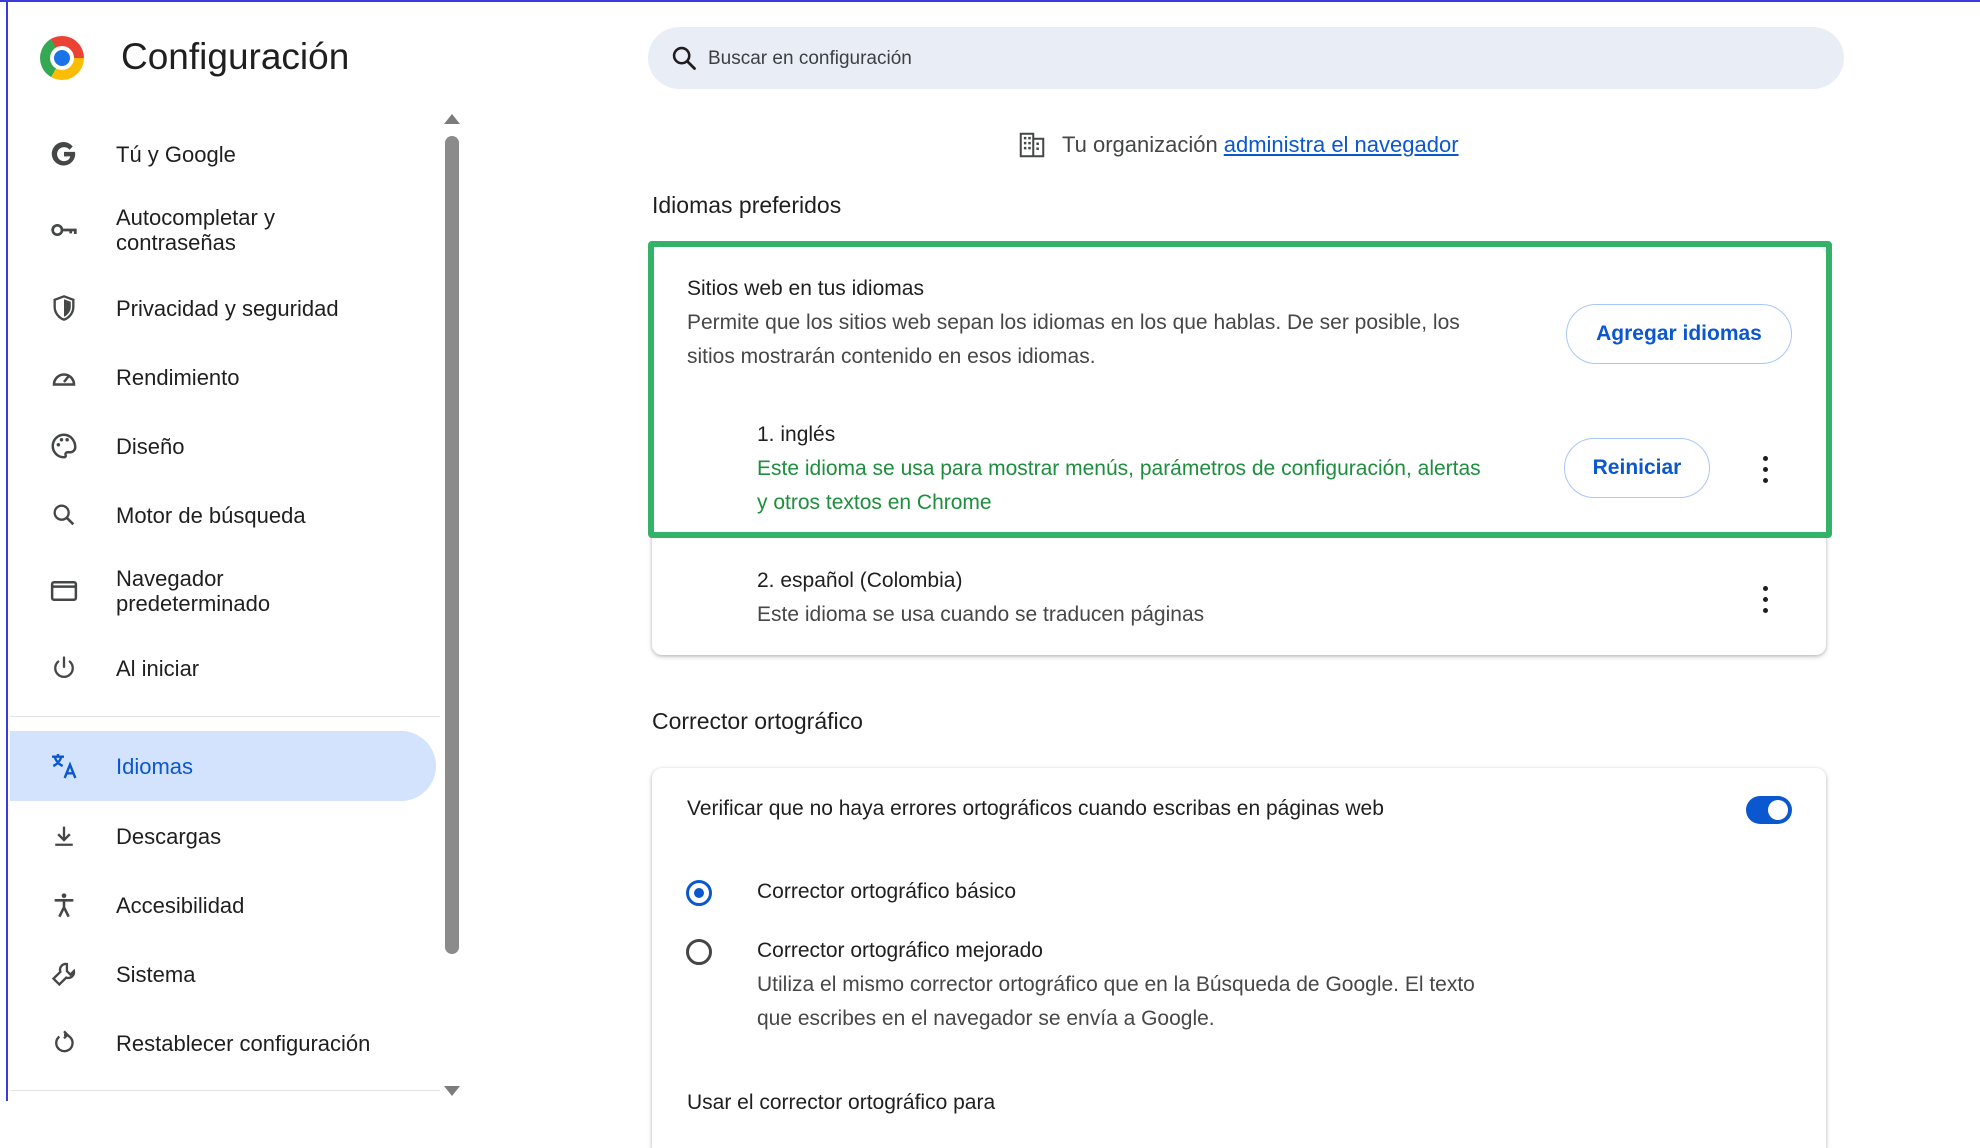 The image size is (1980, 1148). I want to click on sidebar-item-reset-settings: Restablecer configuración, so click(223, 1043).